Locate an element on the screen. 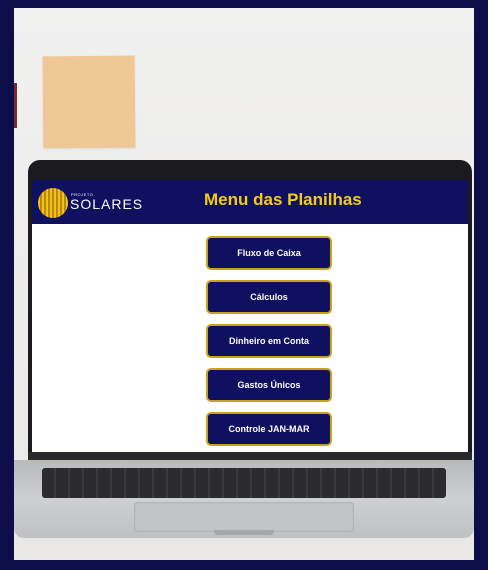 This screenshot has height=570, width=488. menu-button-fluxo-de-caixa: Fluxo de Caixa is located at coordinates (269, 253).